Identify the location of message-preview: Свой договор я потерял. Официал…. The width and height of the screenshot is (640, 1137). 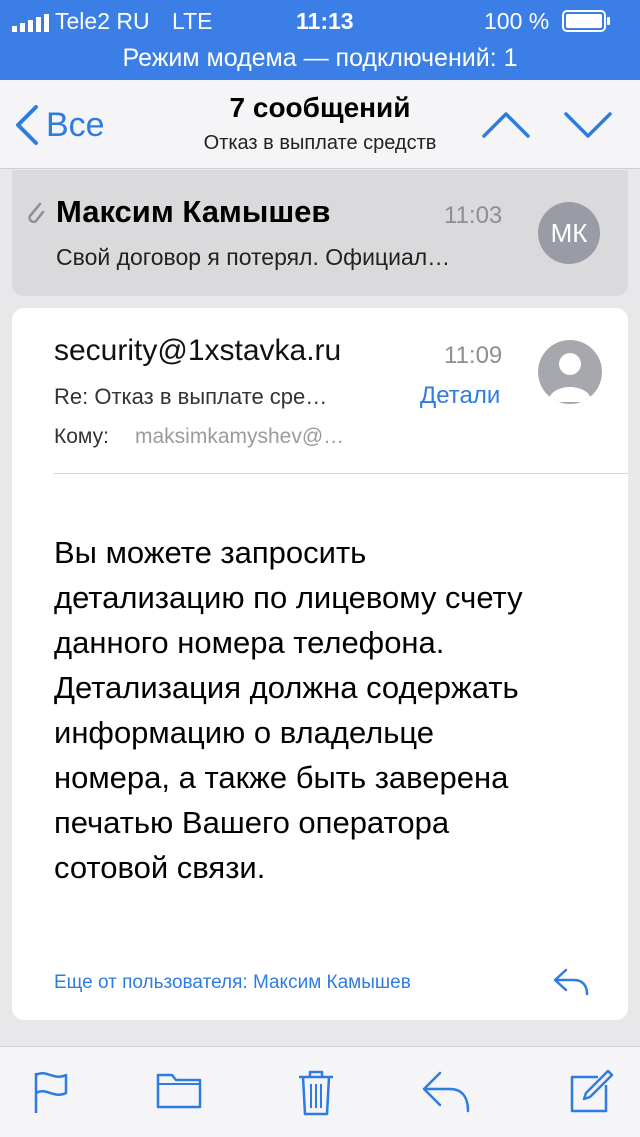
(253, 257).